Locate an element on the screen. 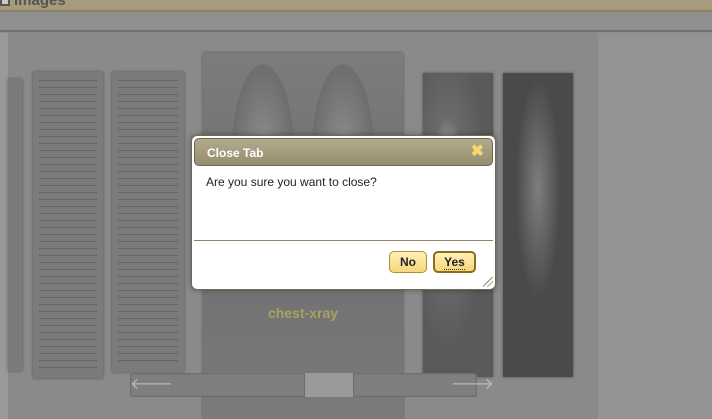  dialog-divider is located at coordinates (343, 240).